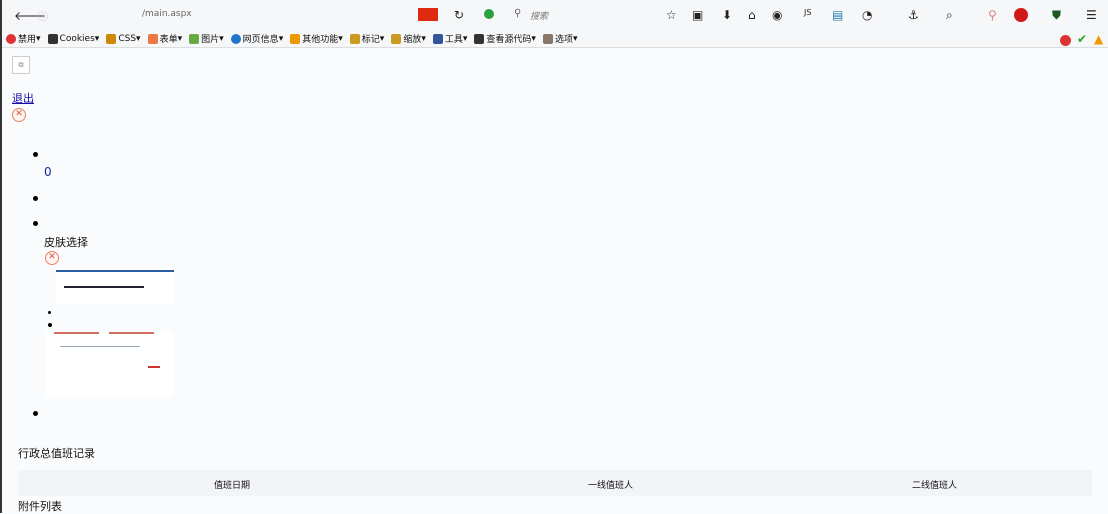 Image resolution: width=1108 pixels, height=514 pixels. Describe the element at coordinates (992, 15) in the screenshot. I see `magnifier-icon: ⚲` at that location.